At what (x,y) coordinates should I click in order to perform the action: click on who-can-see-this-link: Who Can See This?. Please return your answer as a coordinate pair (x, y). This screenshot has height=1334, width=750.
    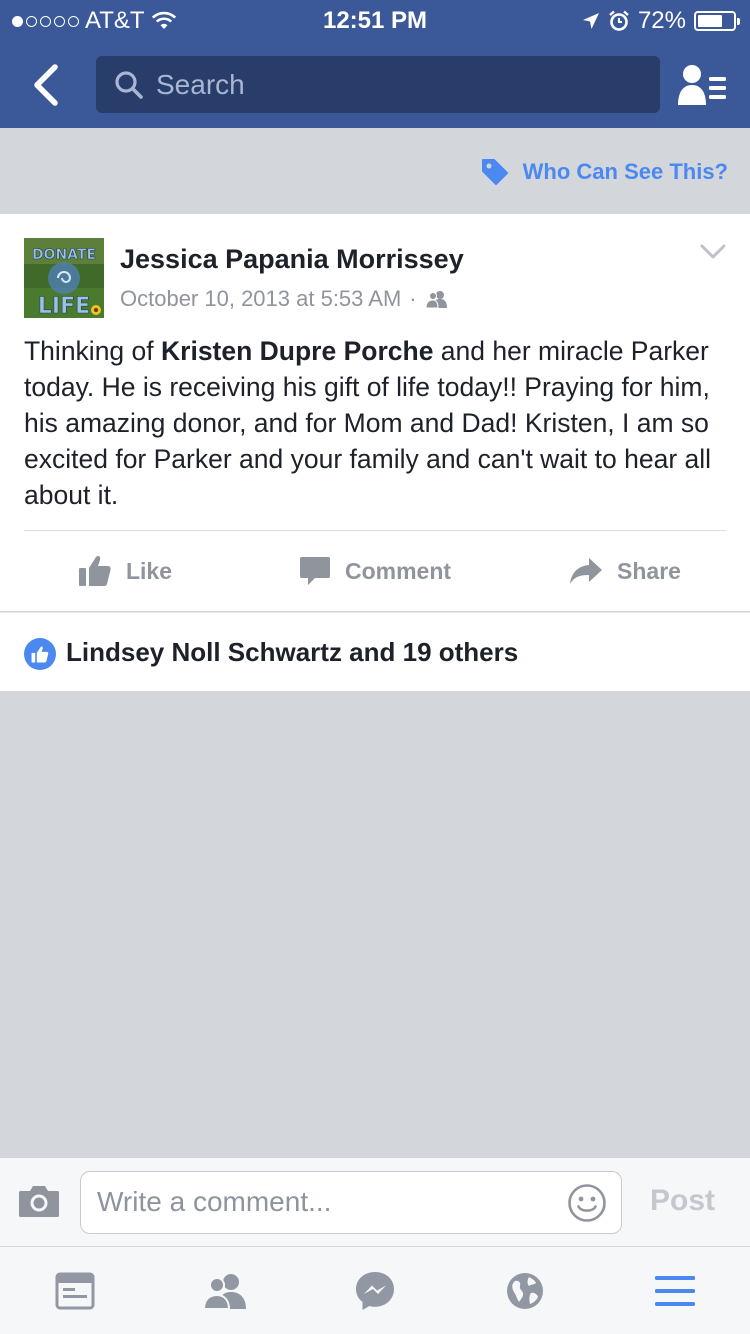
    Looking at the image, I should click on (604, 172).